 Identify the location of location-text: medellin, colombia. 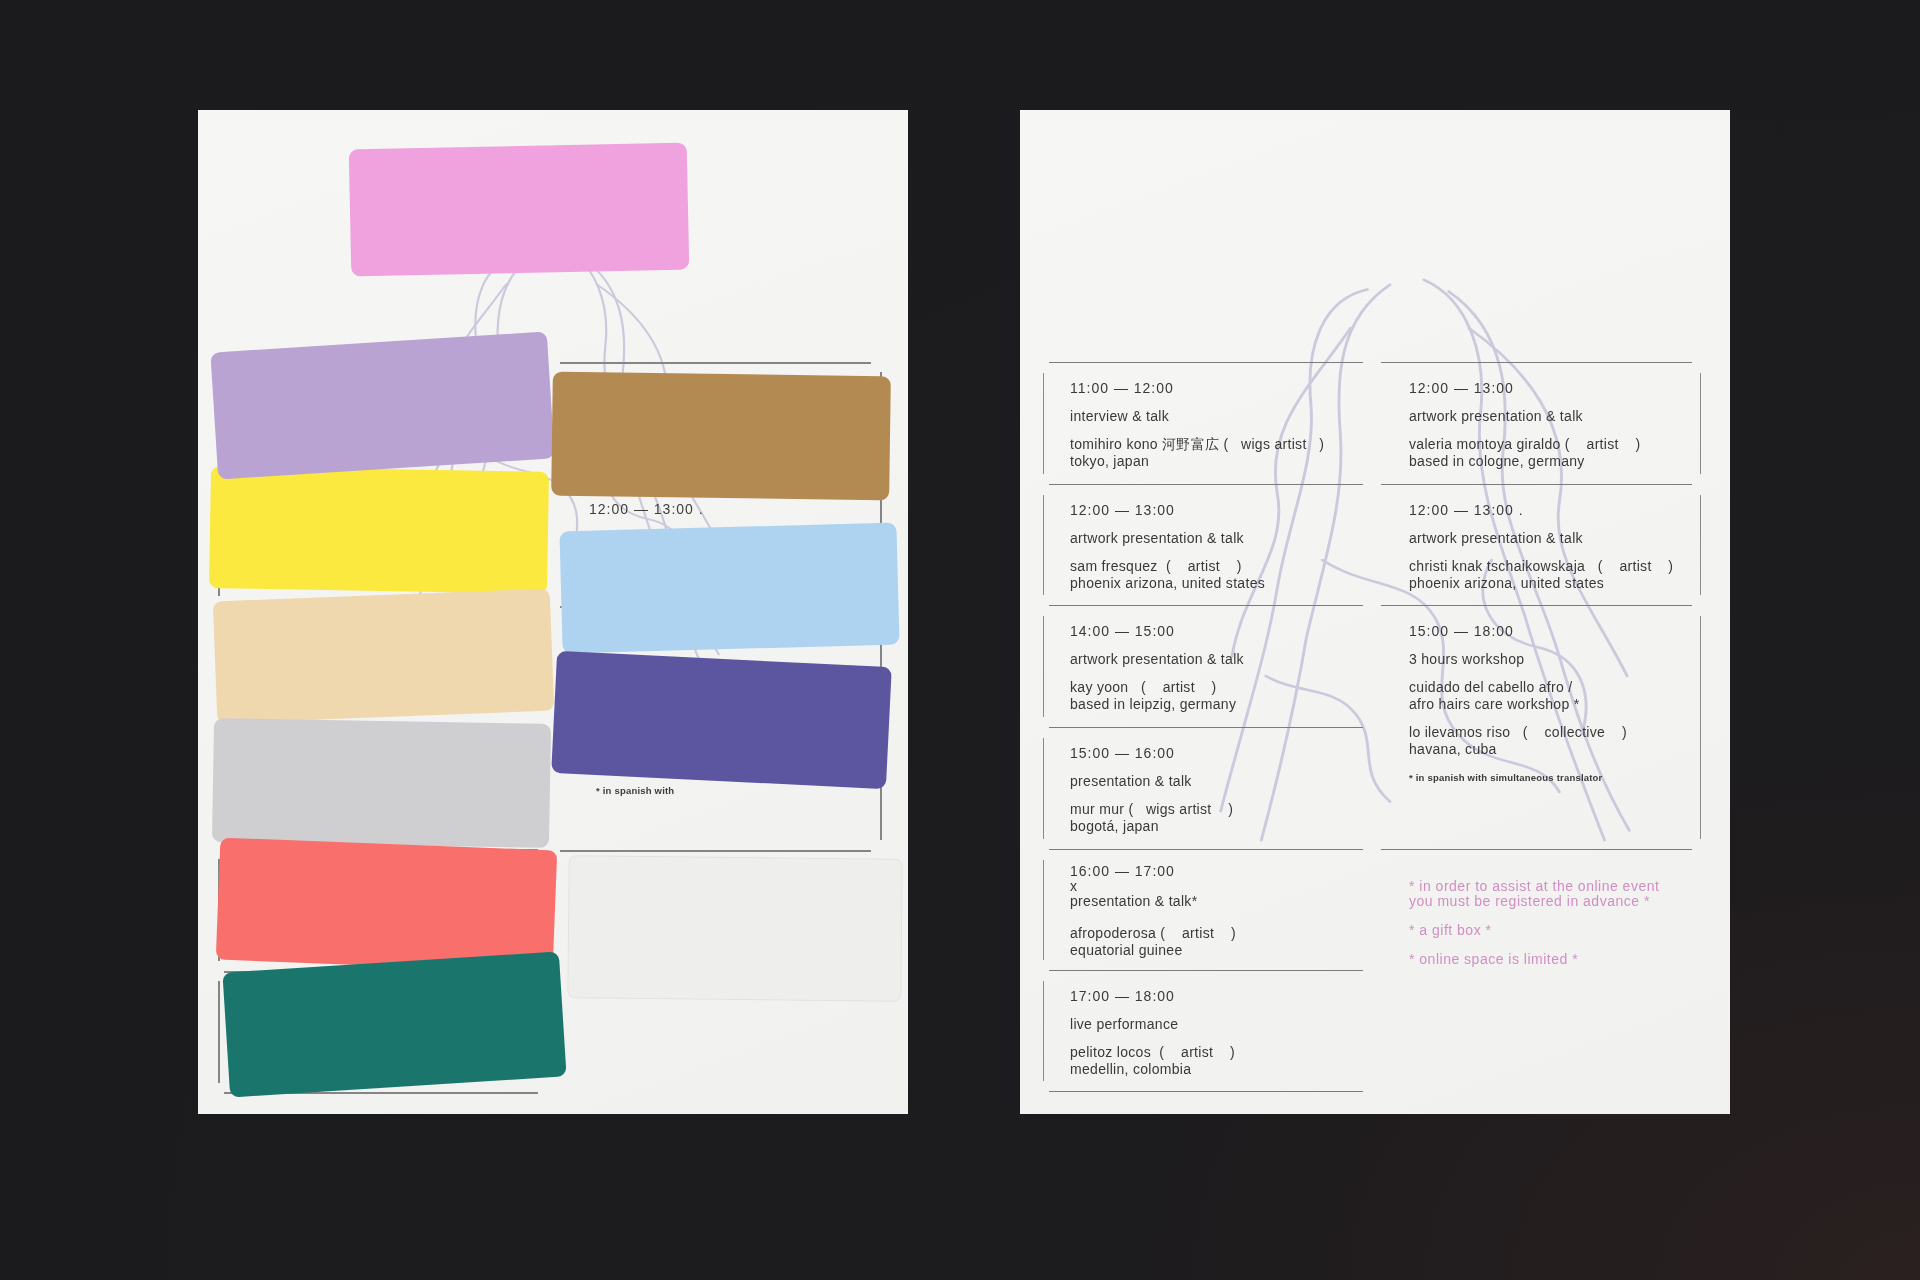
(1131, 1070).